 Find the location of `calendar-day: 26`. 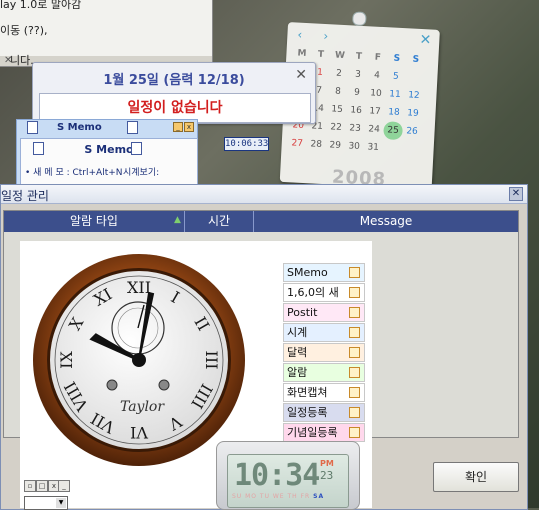

calendar-day: 26 is located at coordinates (412, 131).